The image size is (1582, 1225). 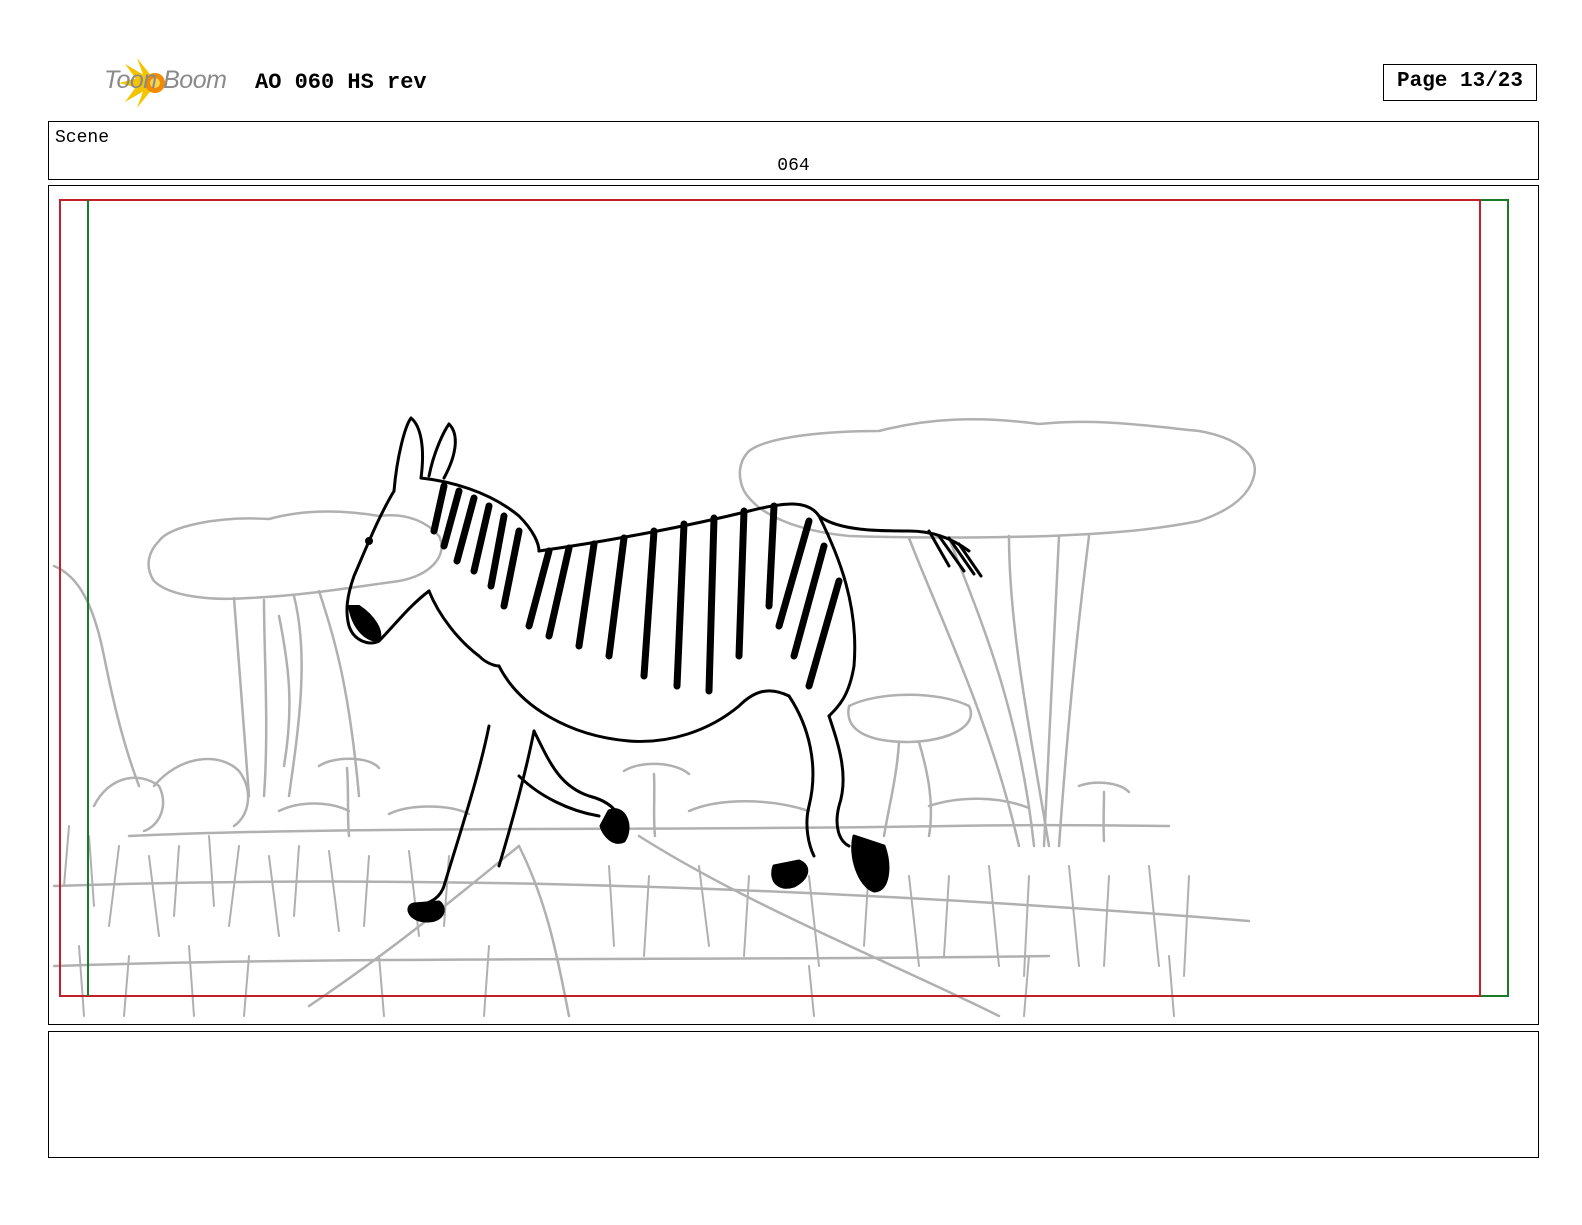 I want to click on panel-notes-box, so click(x=793, y=1094).